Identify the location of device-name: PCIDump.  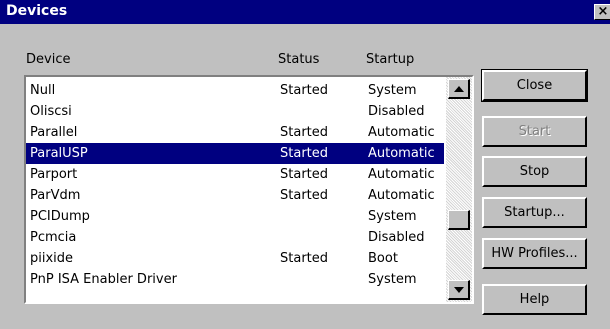
(60, 216).